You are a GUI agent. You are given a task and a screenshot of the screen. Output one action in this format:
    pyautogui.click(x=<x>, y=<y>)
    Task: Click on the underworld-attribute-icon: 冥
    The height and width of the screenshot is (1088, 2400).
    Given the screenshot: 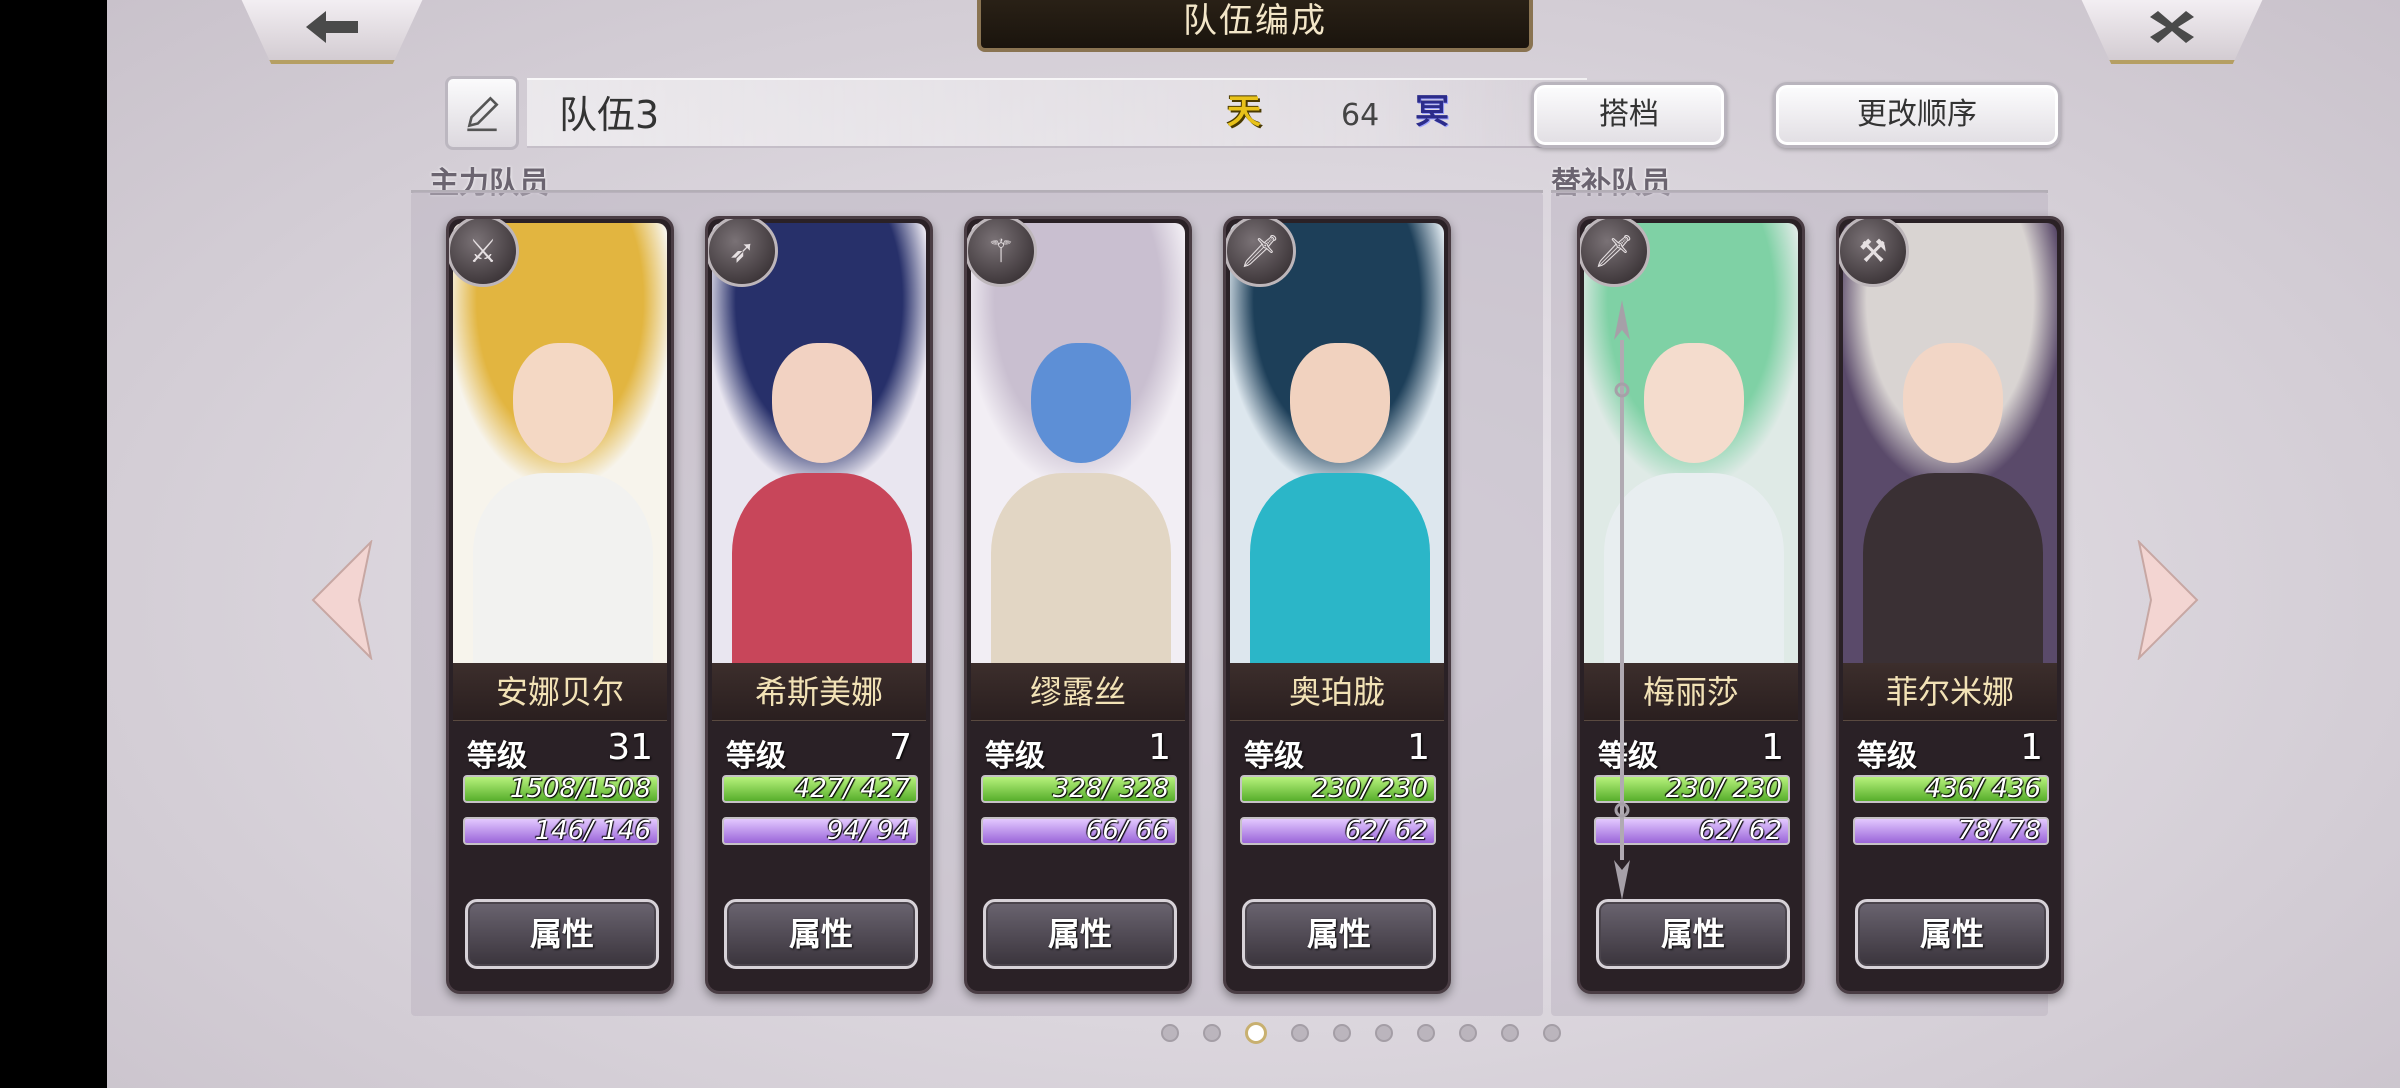 What is the action you would take?
    pyautogui.click(x=1432, y=112)
    